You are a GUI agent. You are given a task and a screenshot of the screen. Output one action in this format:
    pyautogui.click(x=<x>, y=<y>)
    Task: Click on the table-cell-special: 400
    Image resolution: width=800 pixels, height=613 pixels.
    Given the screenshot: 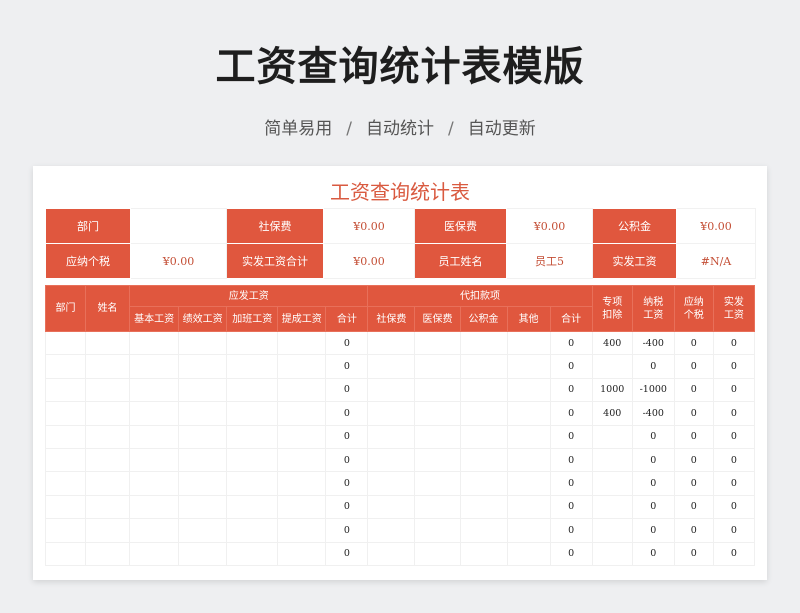 What is the action you would take?
    pyautogui.click(x=612, y=343)
    